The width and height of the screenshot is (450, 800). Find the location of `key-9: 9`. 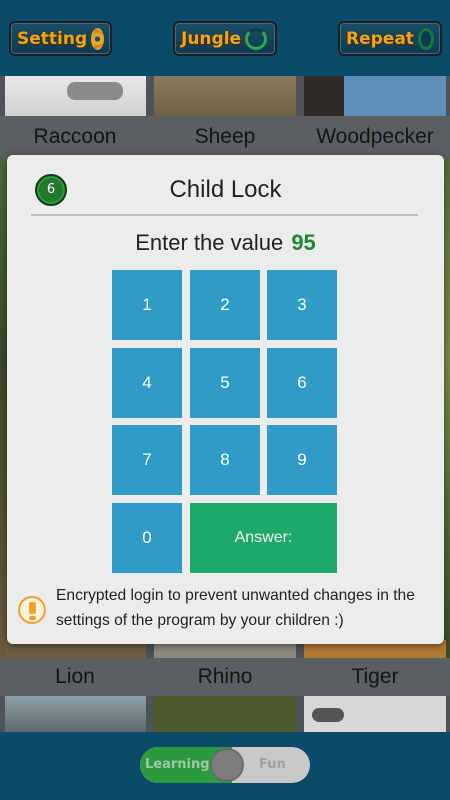

key-9: 9 is located at coordinates (302, 460).